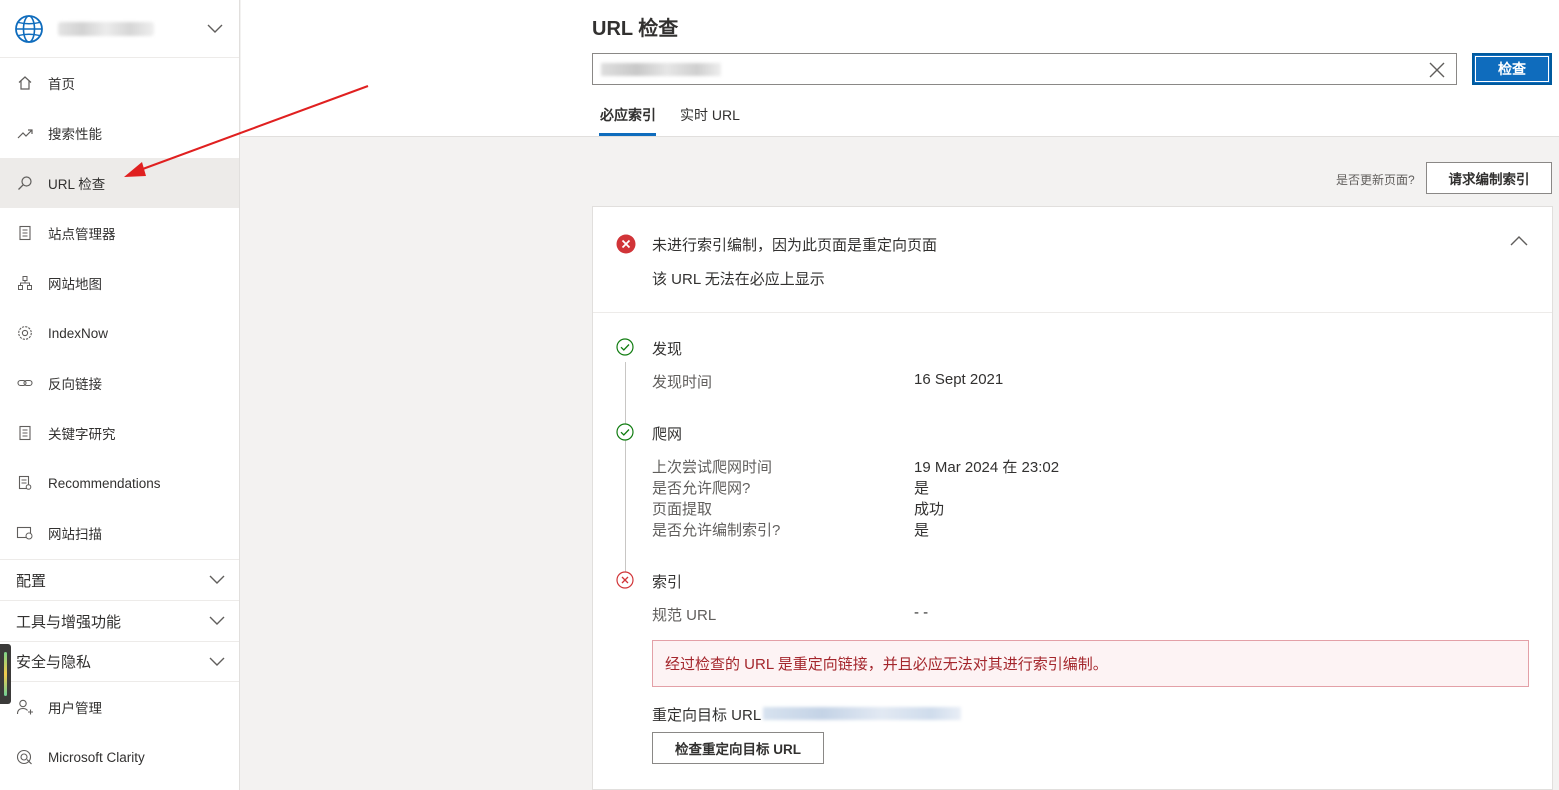 This screenshot has width=1559, height=790. I want to click on crawl-allowed-label: 是否允许爬网?, so click(701, 488).